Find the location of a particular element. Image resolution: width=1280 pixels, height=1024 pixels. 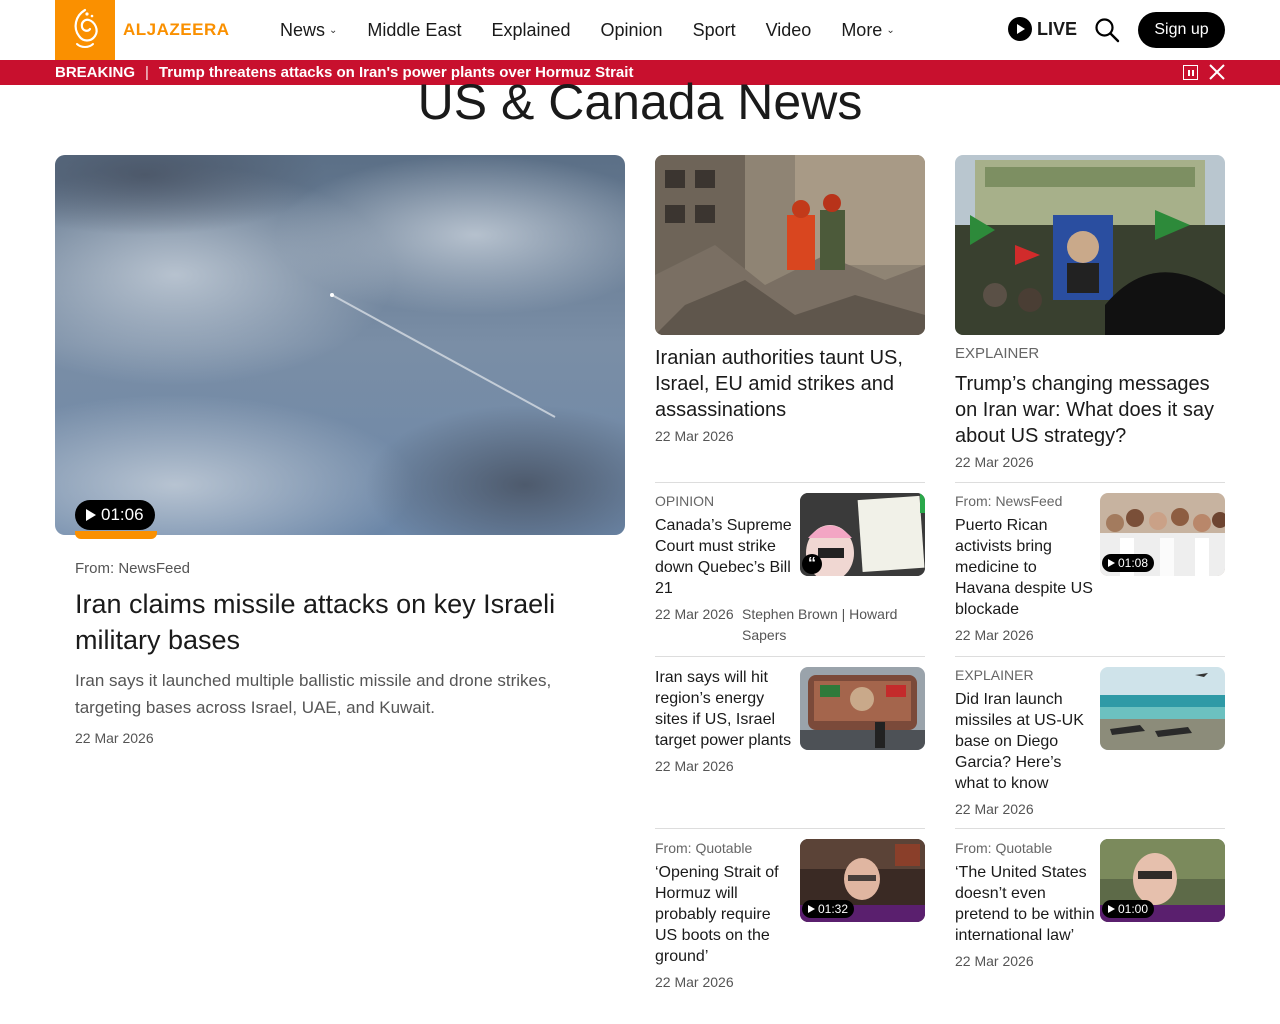

featured-source: From: NewsFeed is located at coordinates (132, 568).